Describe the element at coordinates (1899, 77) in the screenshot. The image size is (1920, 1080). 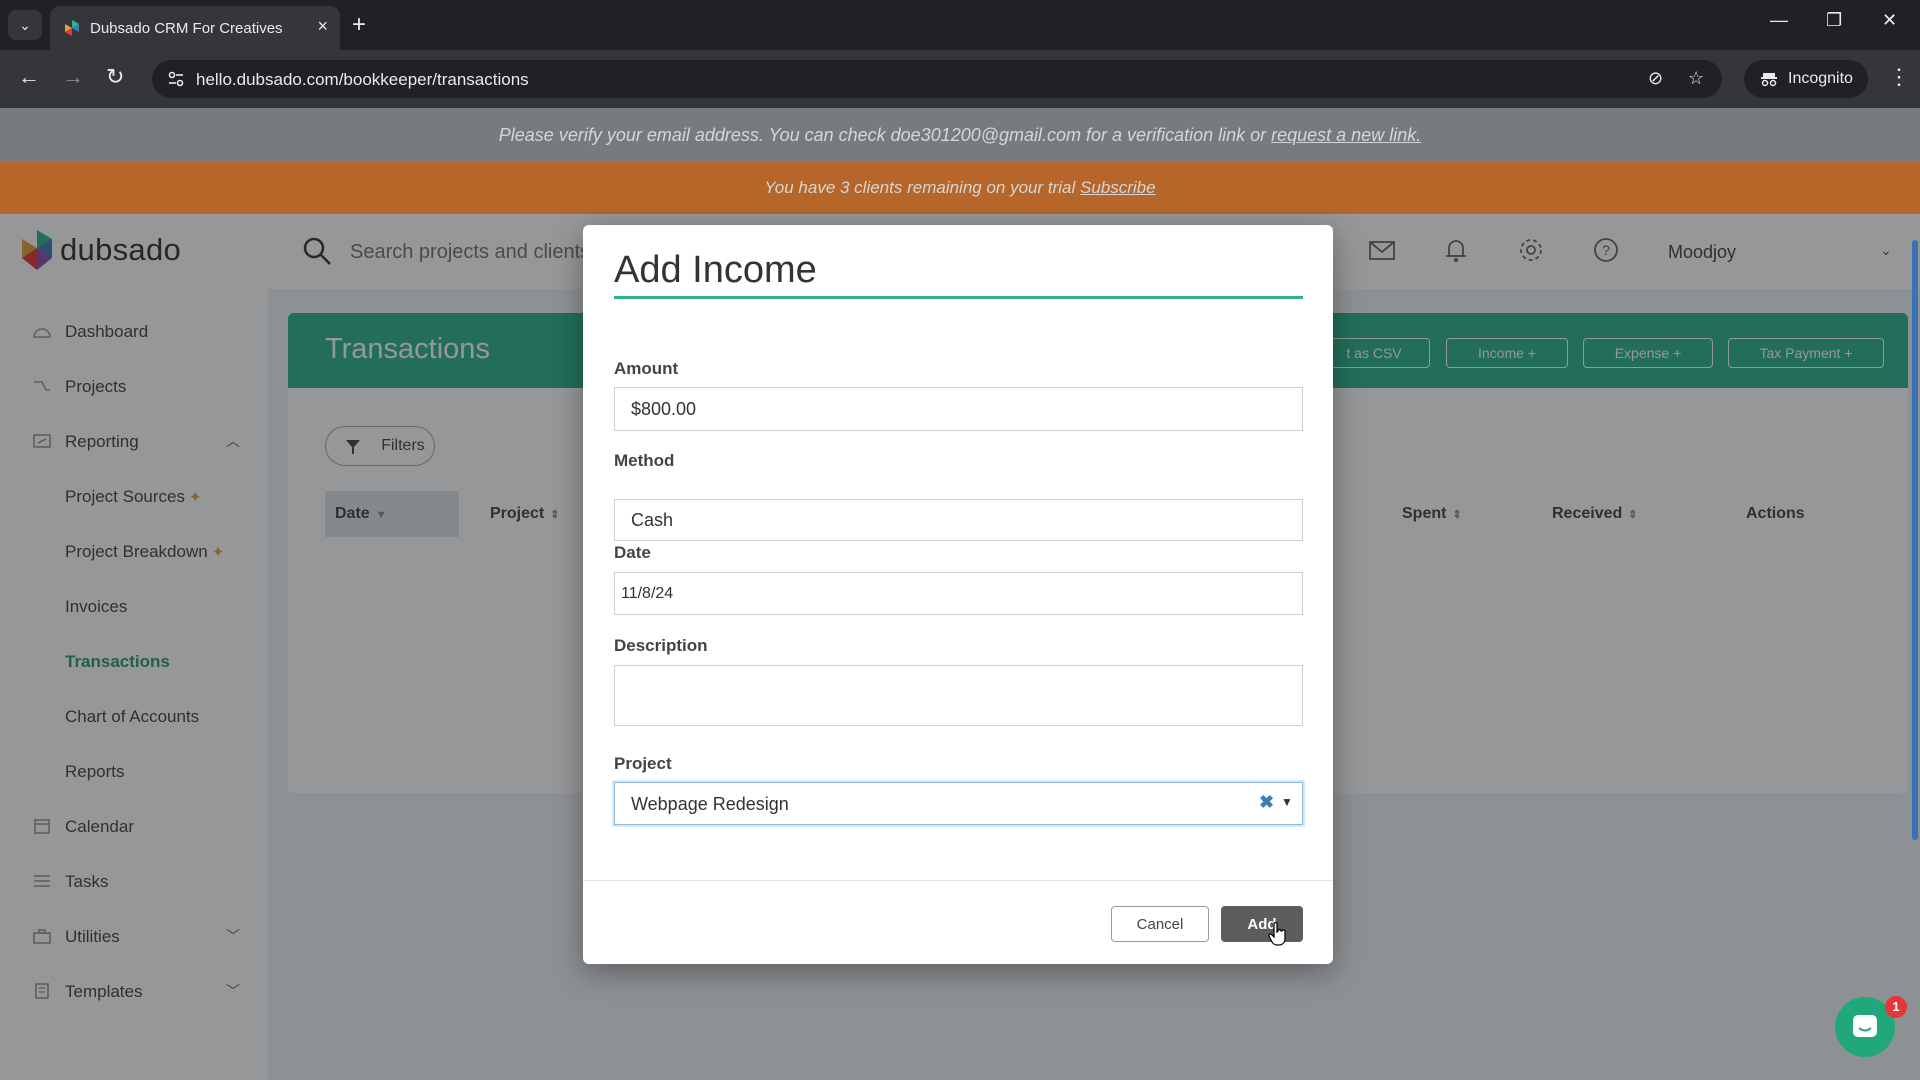
I see `browser-menu-icon: ⋮` at that location.